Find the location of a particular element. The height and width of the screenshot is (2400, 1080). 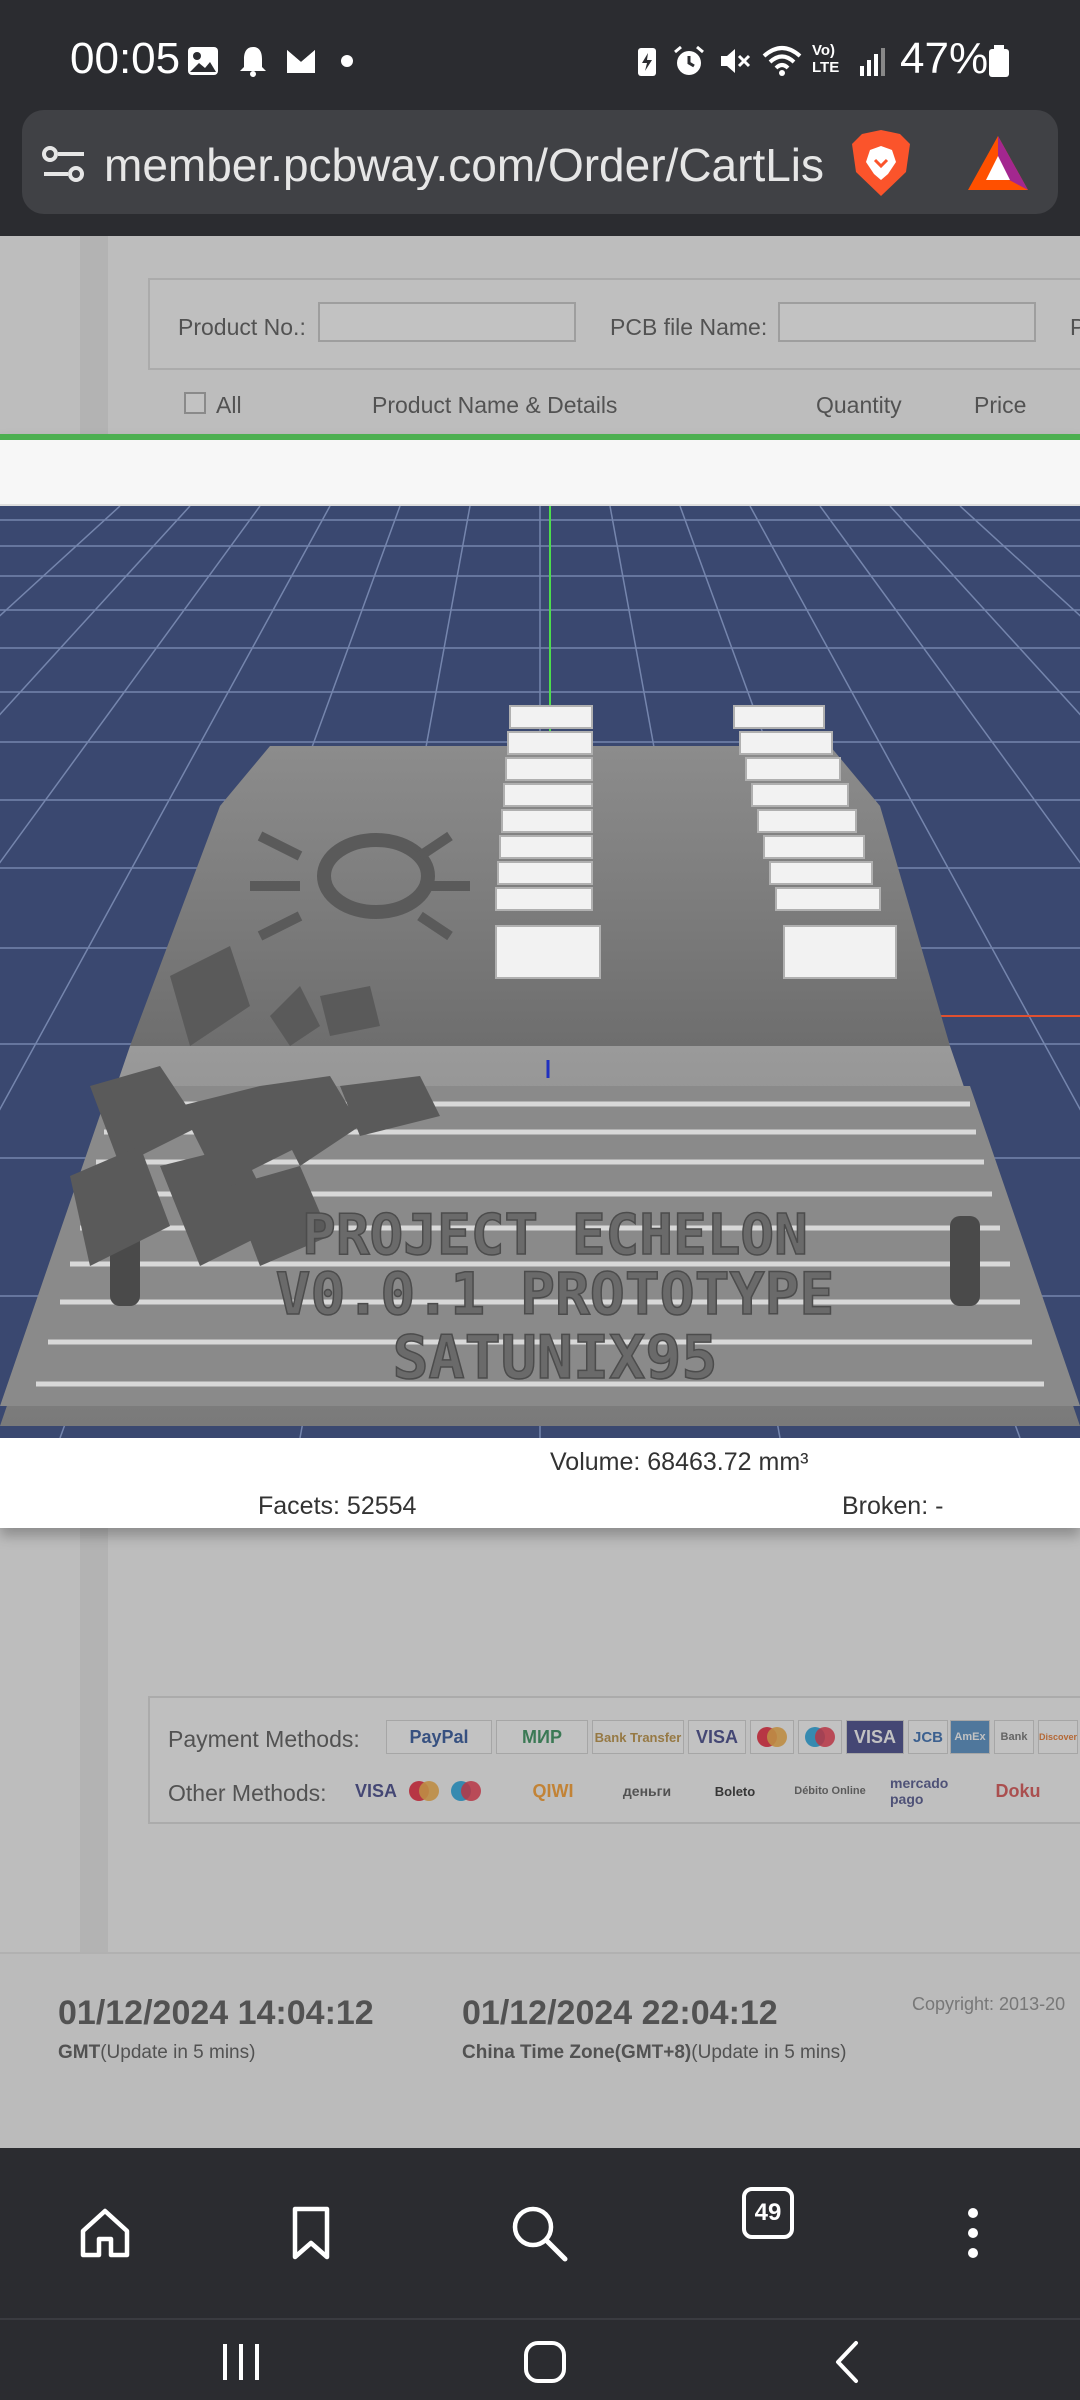

amex-logo: AmEx is located at coordinates (970, 1737).